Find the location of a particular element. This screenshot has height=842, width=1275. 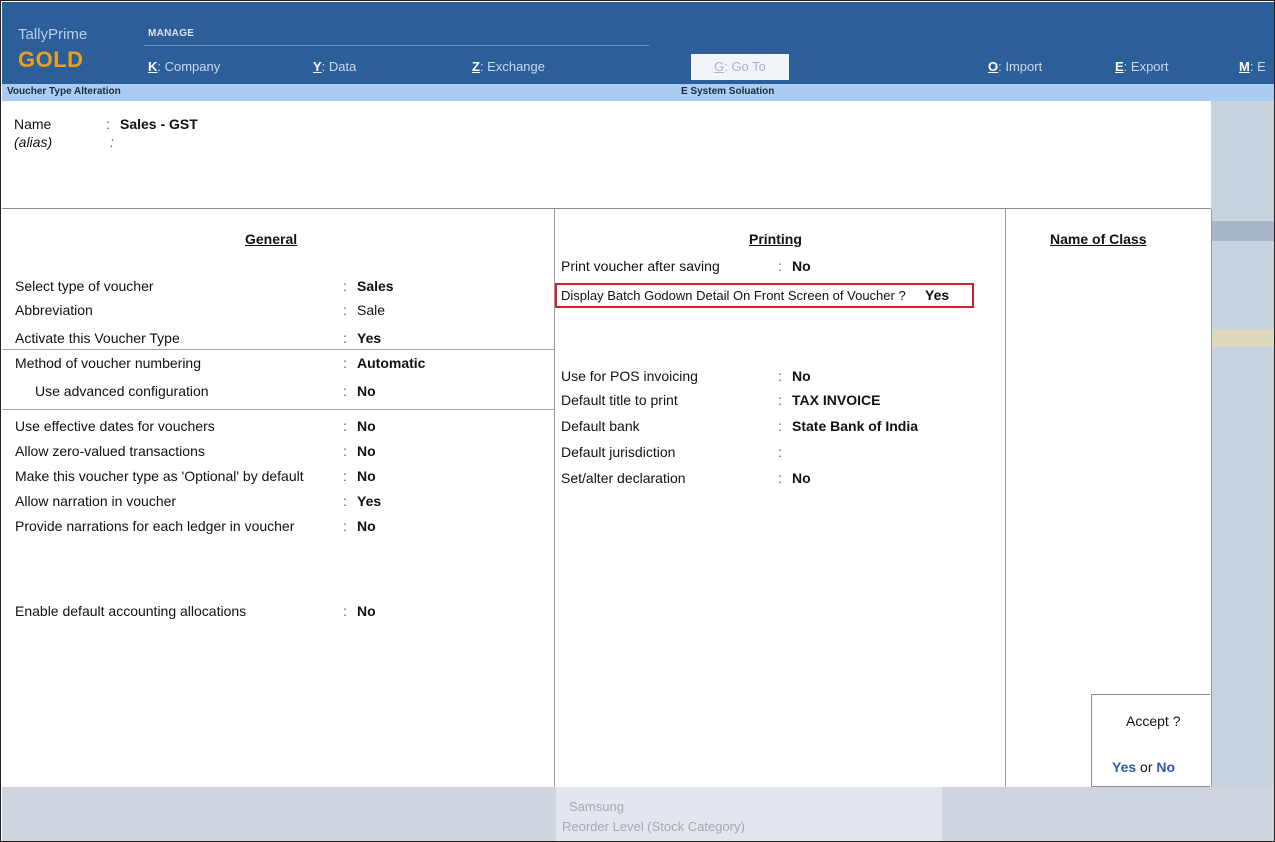

menu-goto: G: Go To is located at coordinates (740, 67).